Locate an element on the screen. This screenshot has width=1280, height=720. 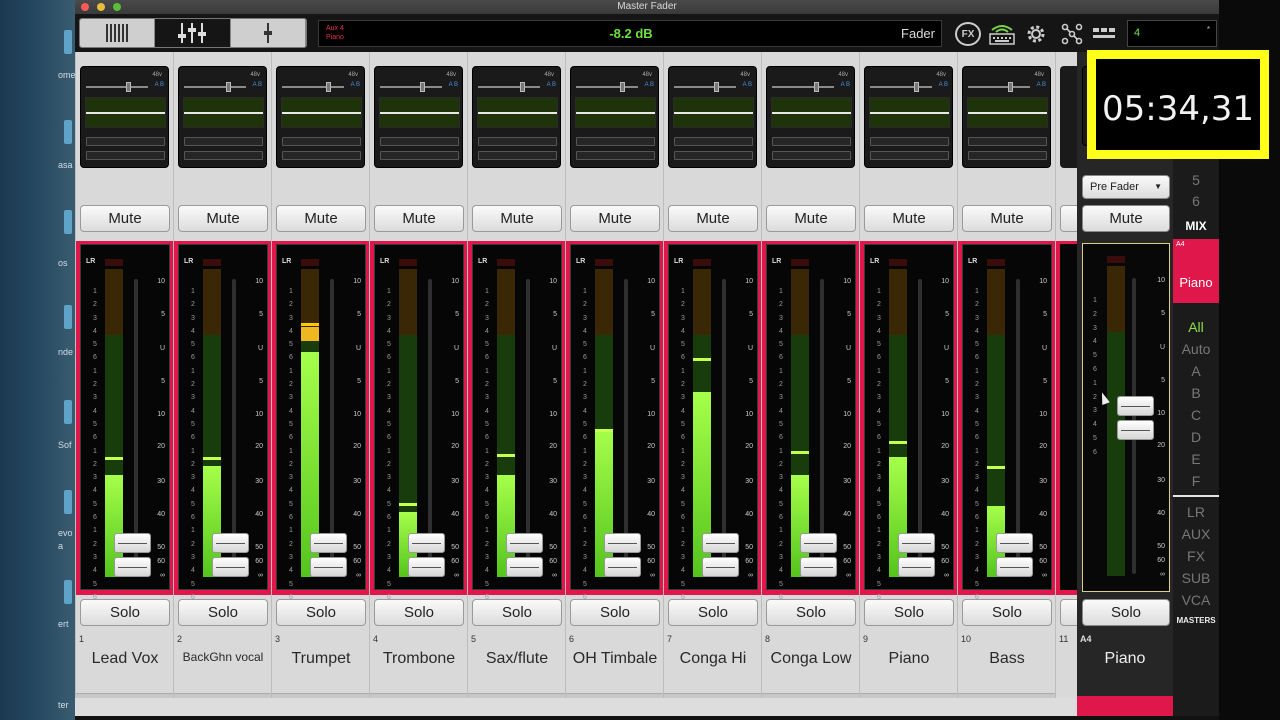
tap-point-dropdown: Pre Fader ▼ is located at coordinates (1126, 187).